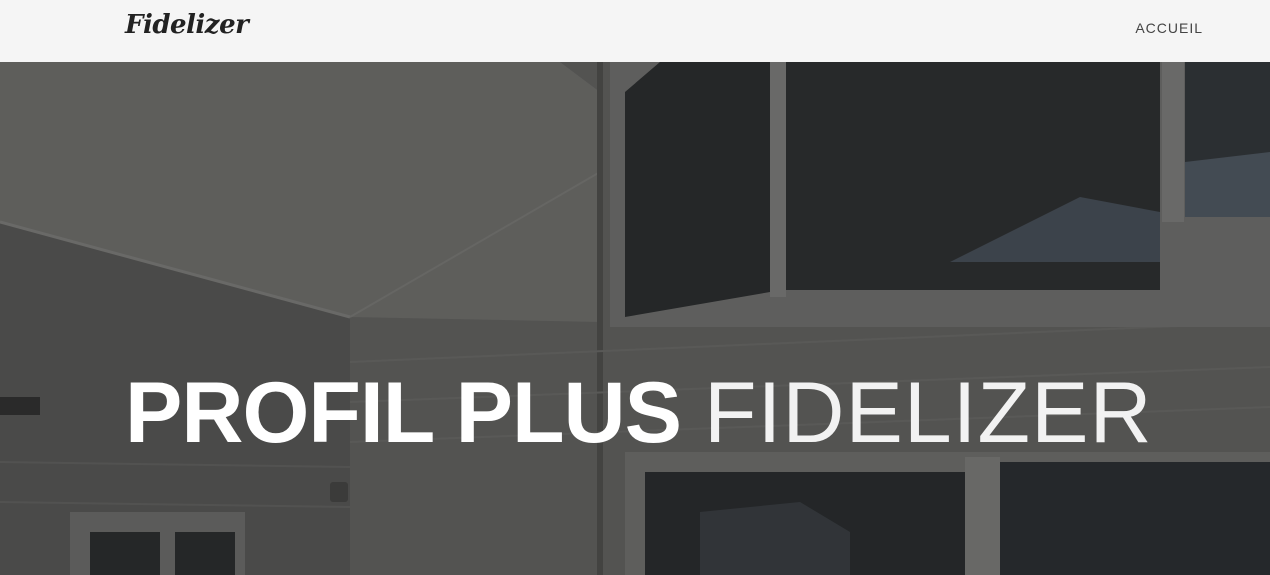  Describe the element at coordinates (1169, 28) in the screenshot. I see `nav-link-accueil: ACCUEIL` at that location.